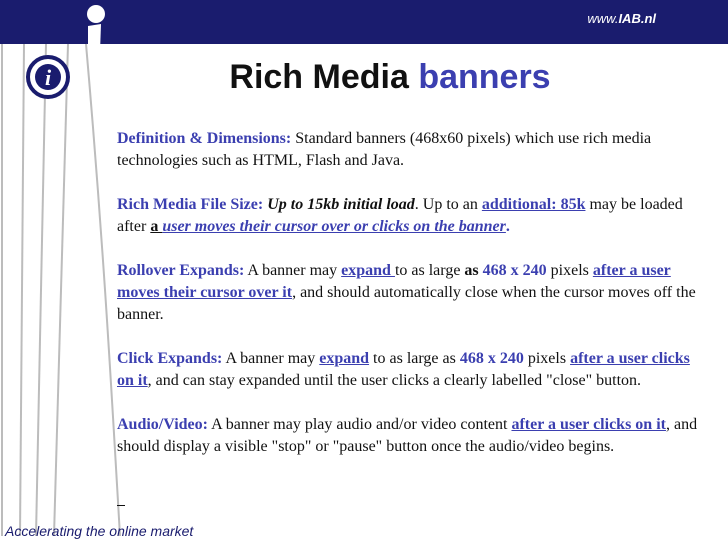 This screenshot has width=728, height=546. I want to click on click-expand-link: expand, so click(344, 358).